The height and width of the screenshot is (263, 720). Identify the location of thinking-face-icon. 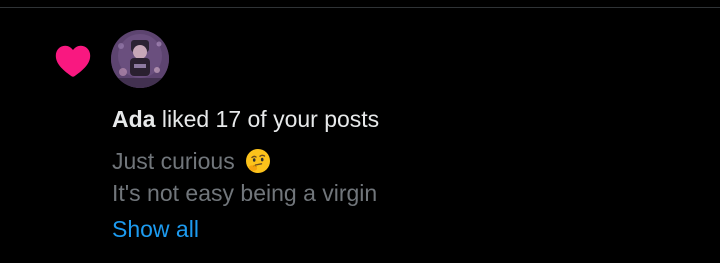
(258, 161).